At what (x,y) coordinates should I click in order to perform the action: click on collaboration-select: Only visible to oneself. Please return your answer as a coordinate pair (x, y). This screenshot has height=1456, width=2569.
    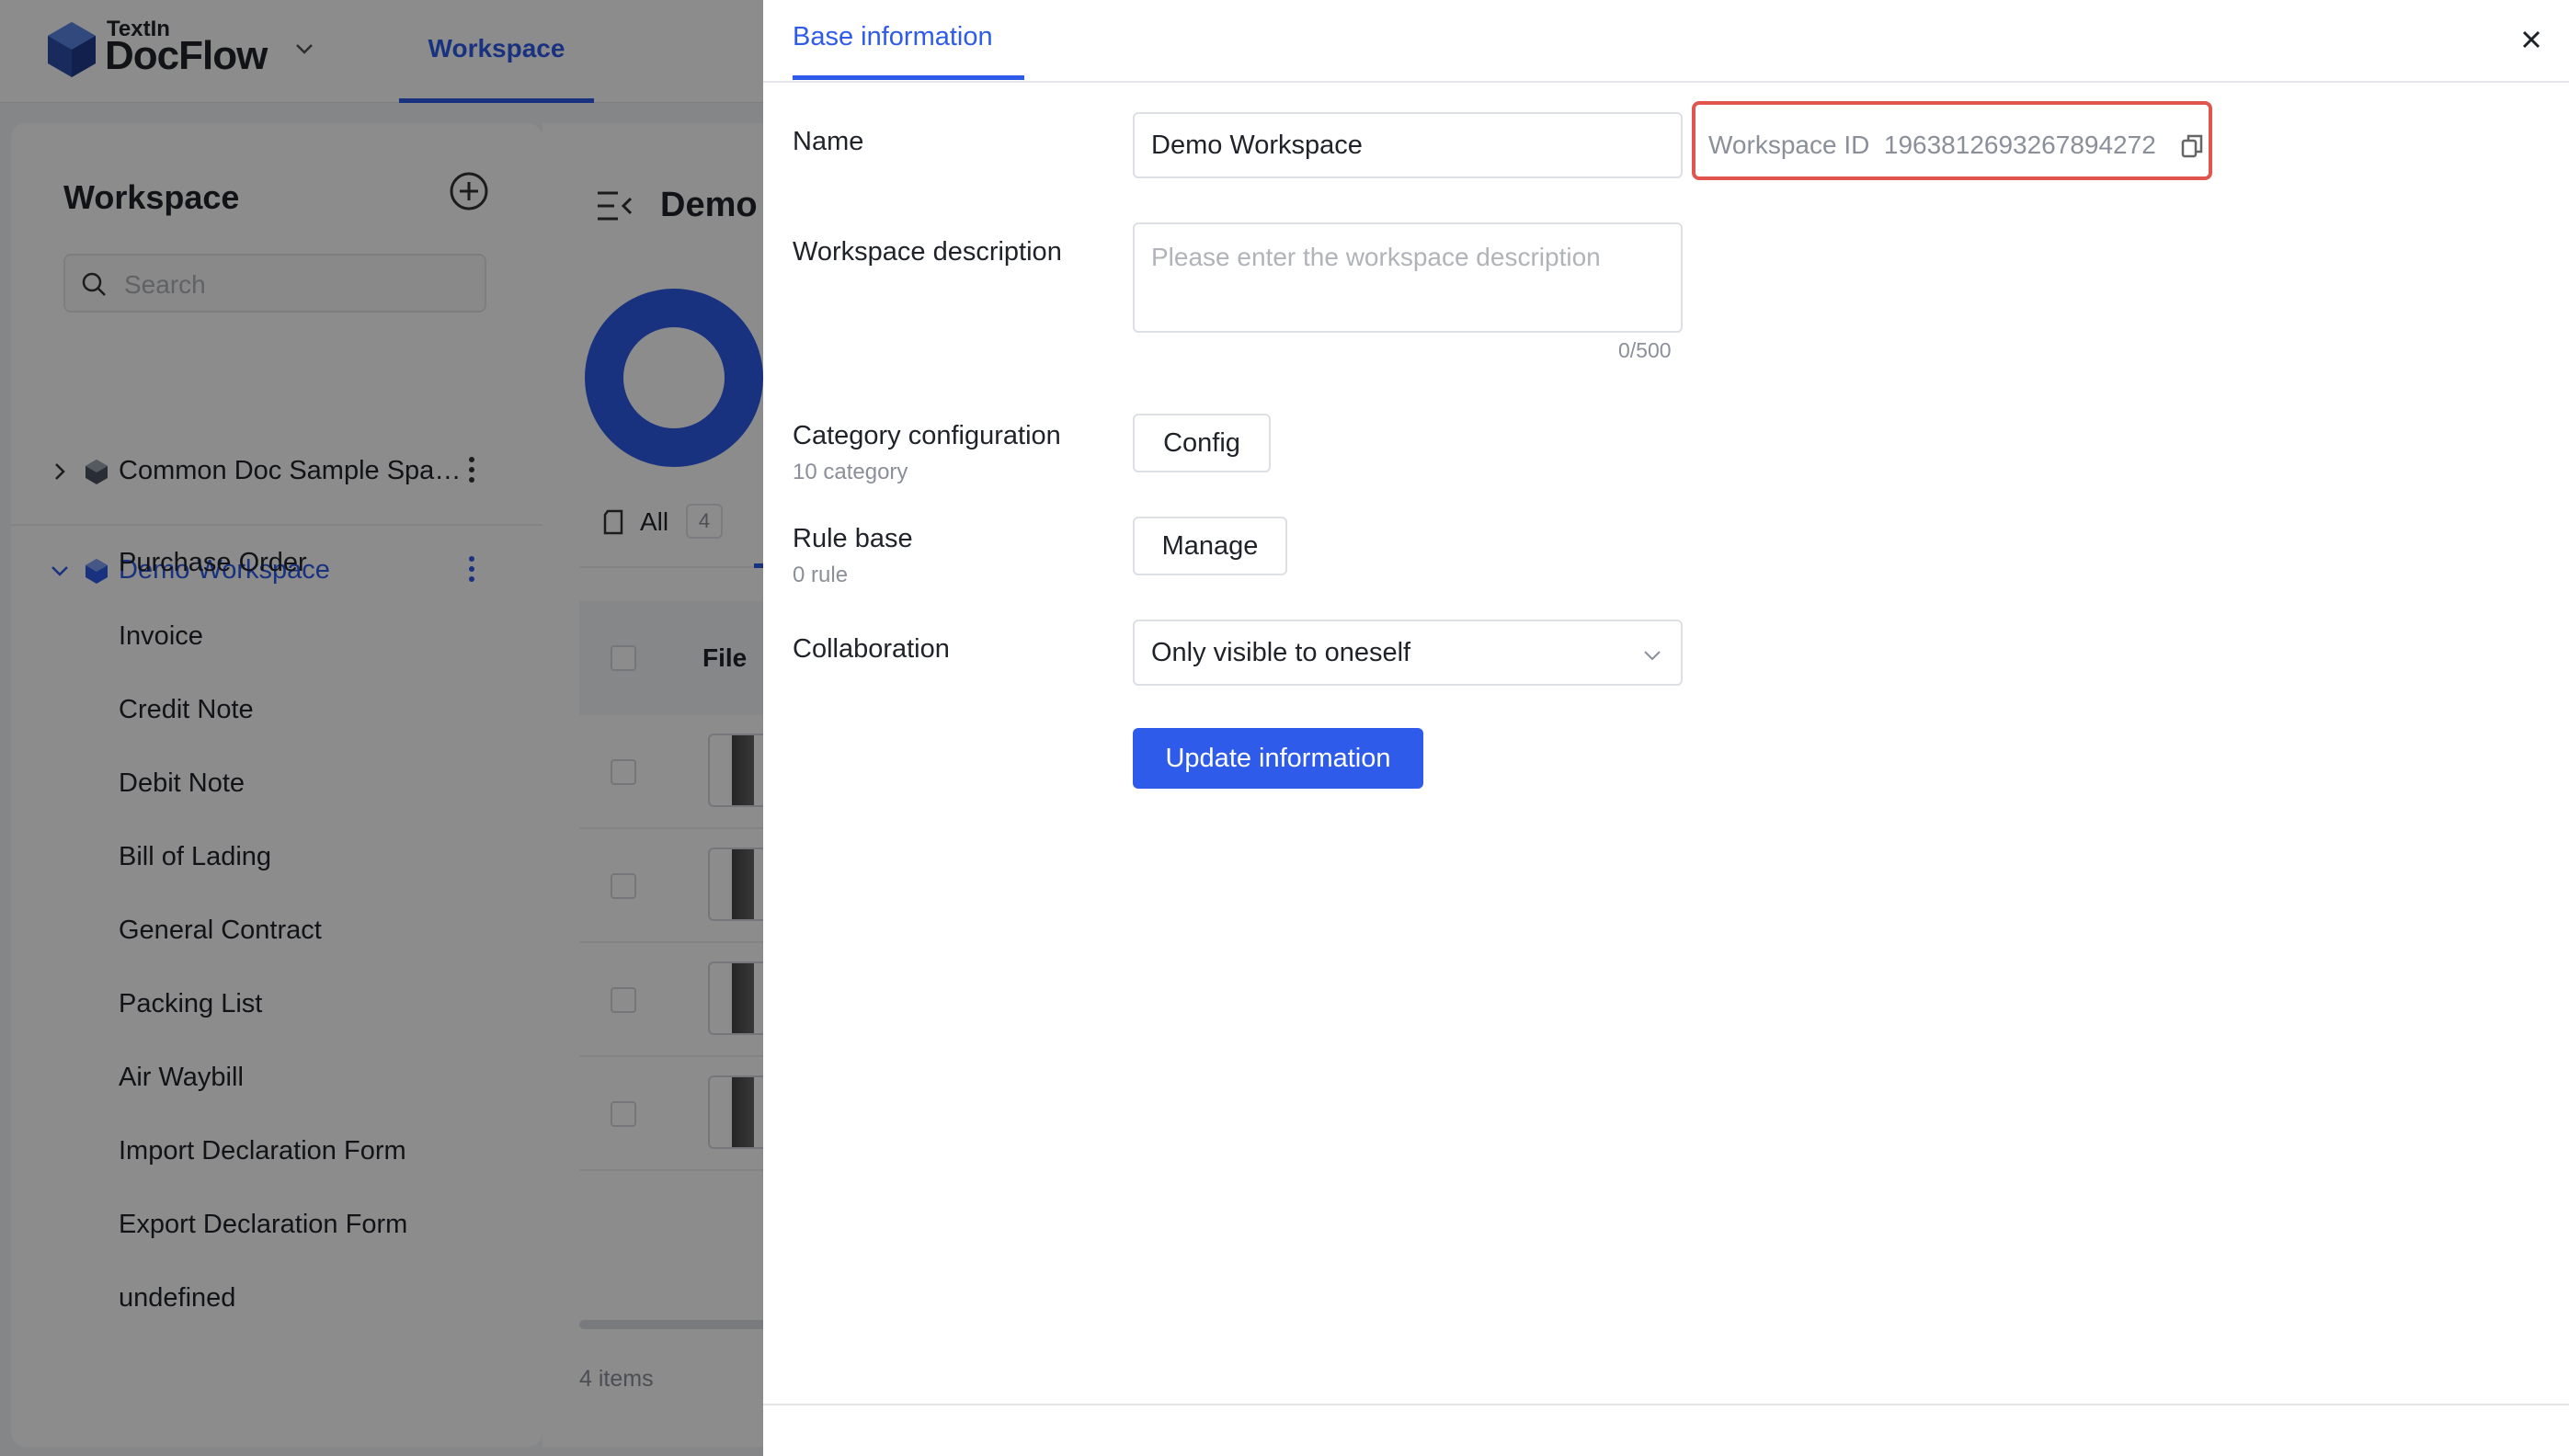
    Looking at the image, I should click on (1408, 653).